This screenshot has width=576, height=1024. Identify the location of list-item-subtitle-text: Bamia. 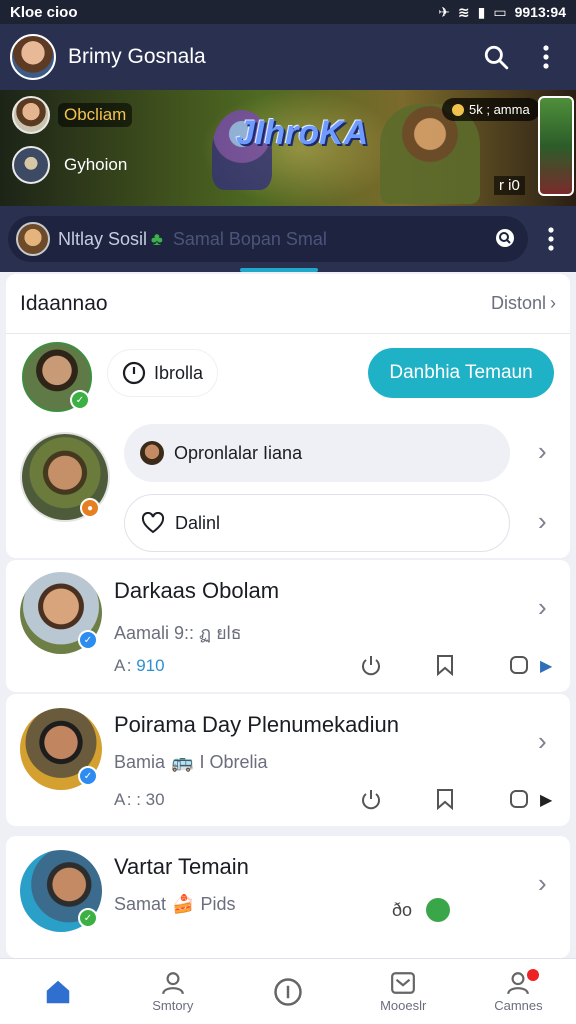
(140, 762).